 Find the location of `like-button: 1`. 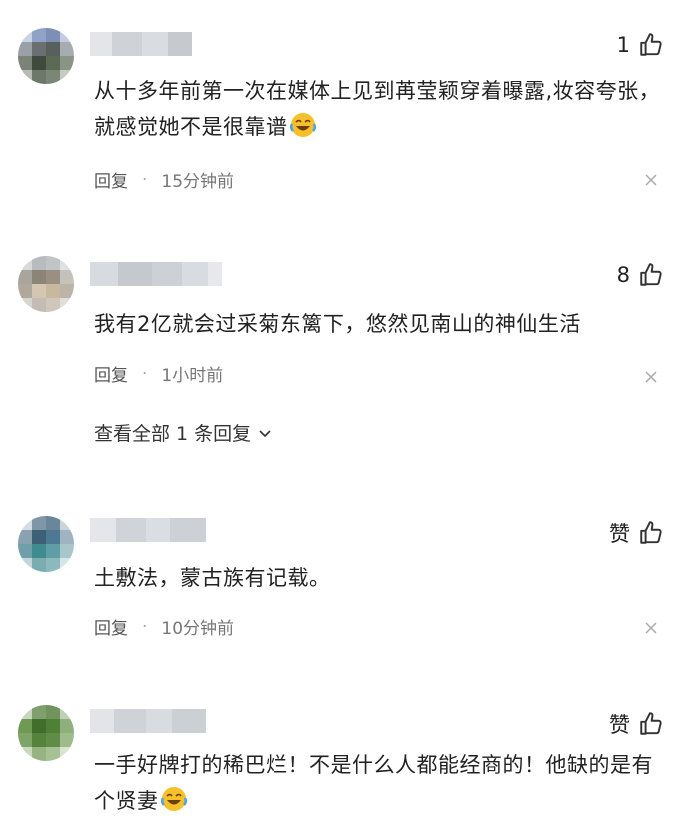

like-button: 1 is located at coordinates (640, 45).